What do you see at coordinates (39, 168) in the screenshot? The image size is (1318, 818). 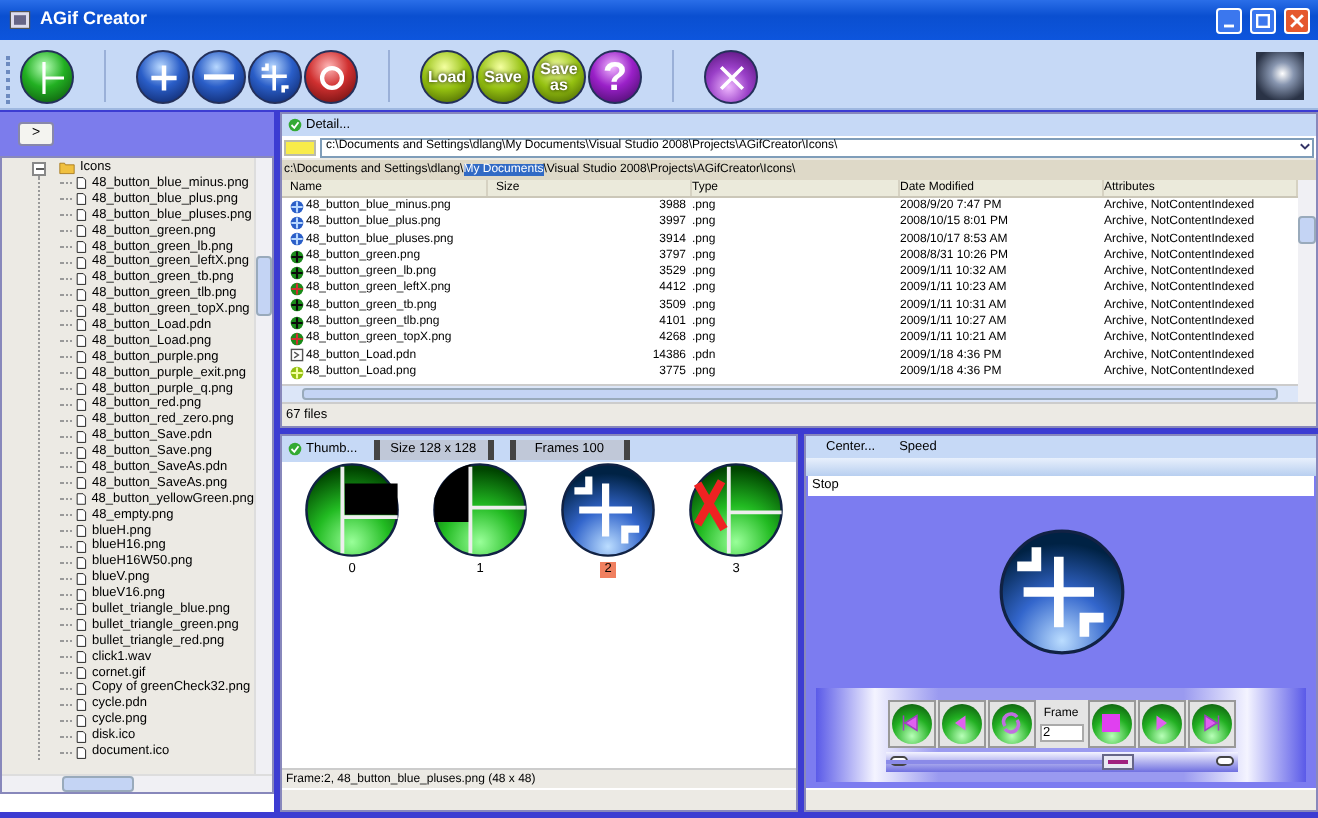 I see `collapse-toggle` at bounding box center [39, 168].